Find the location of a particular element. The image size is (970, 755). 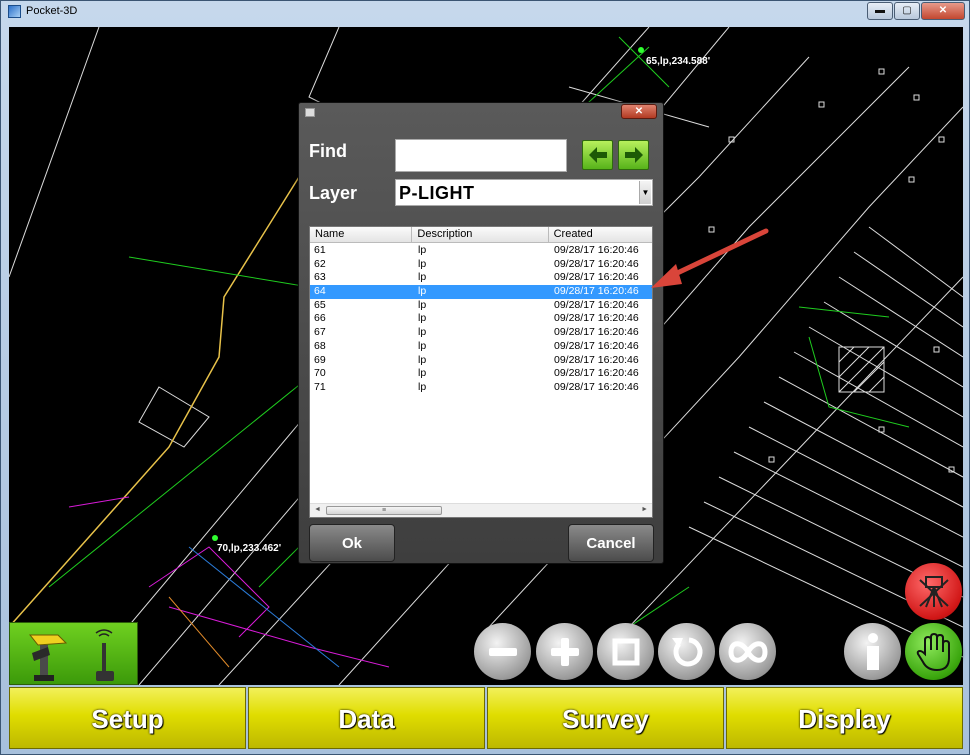

cell-name: 62 is located at coordinates (320, 263).